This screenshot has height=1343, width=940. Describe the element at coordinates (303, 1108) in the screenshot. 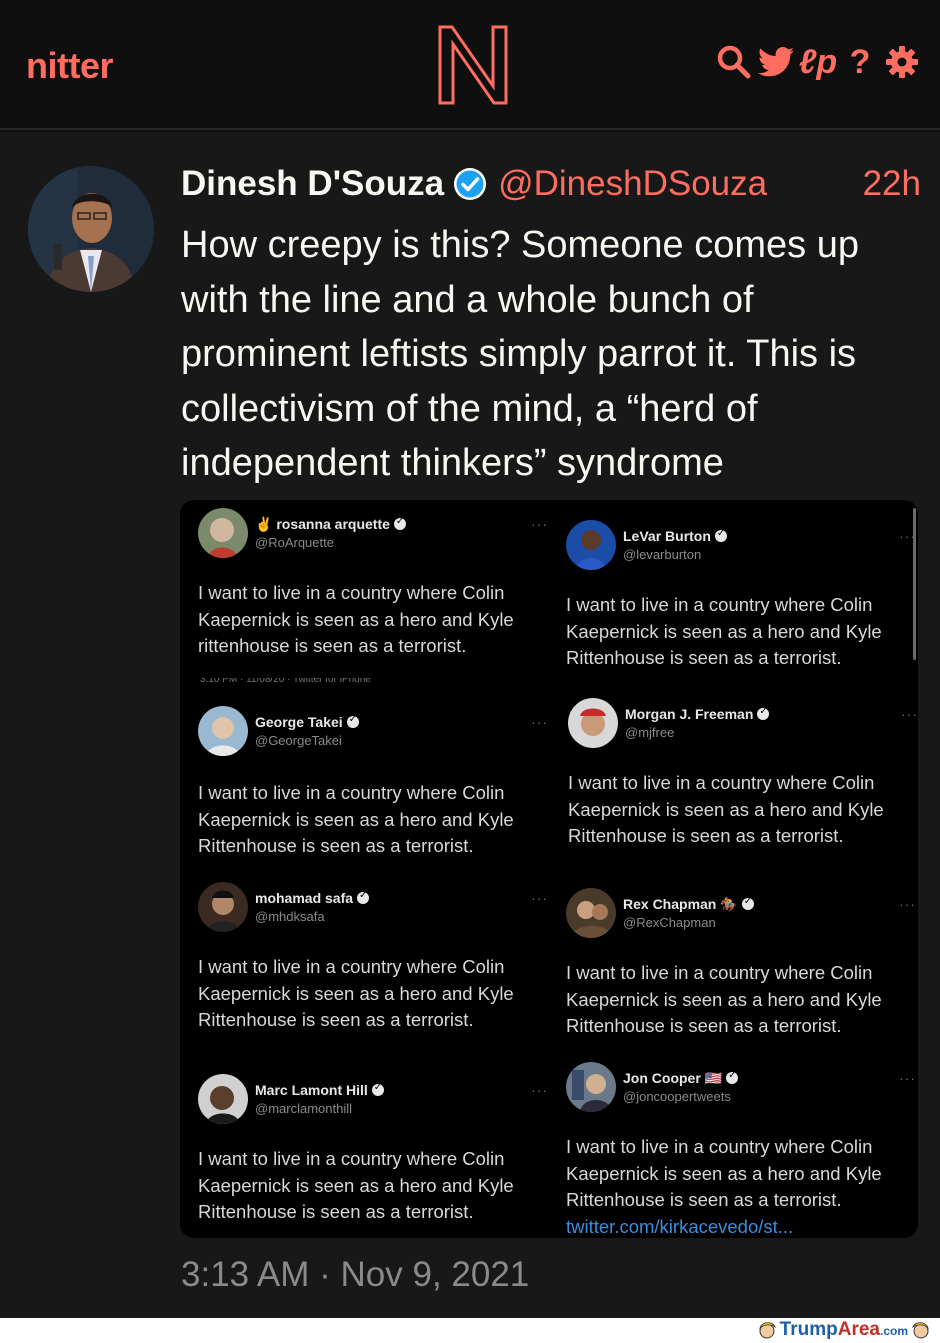

I see `card-handle: @marclamonthill` at that location.